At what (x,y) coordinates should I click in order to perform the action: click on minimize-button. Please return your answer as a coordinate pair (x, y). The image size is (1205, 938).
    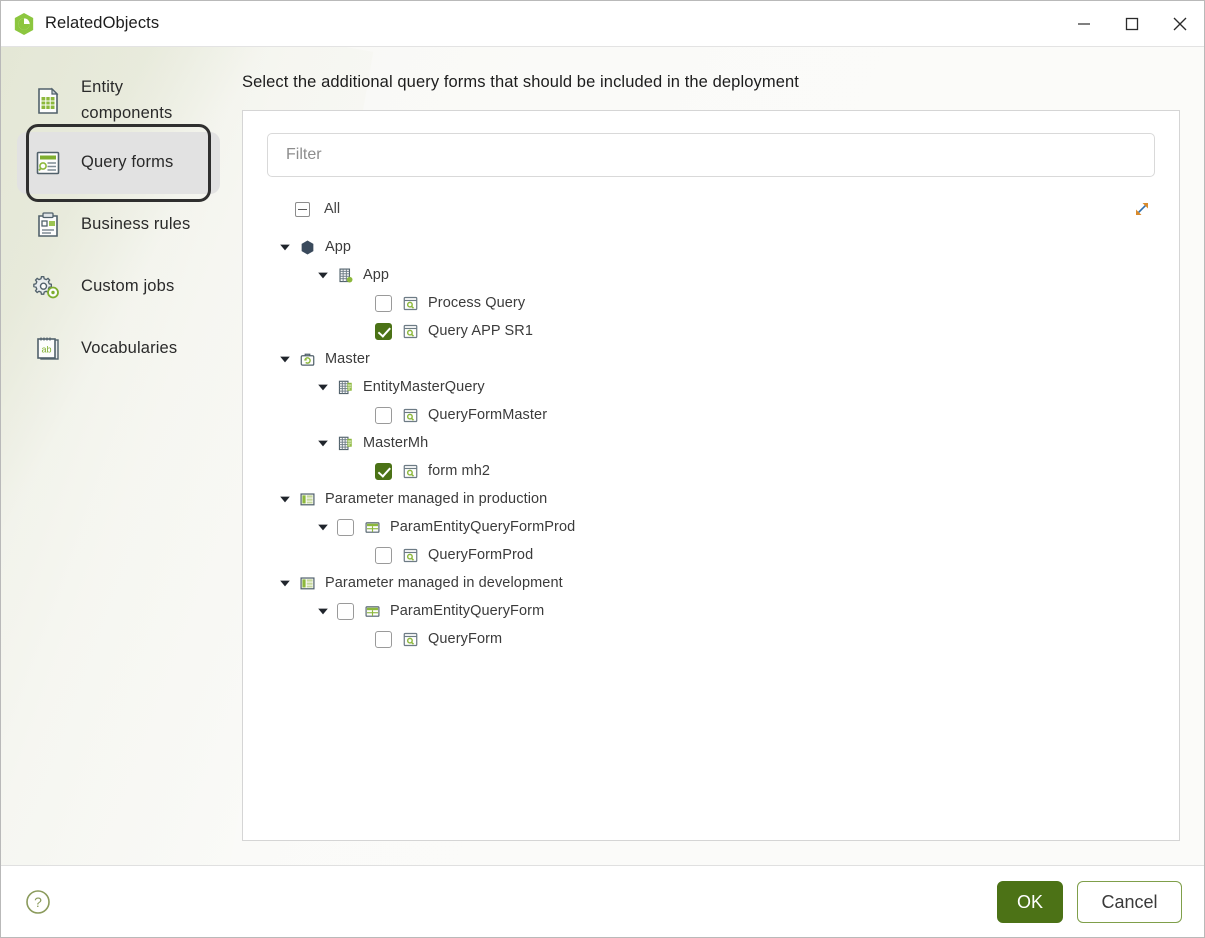
    Looking at the image, I should click on (1084, 24).